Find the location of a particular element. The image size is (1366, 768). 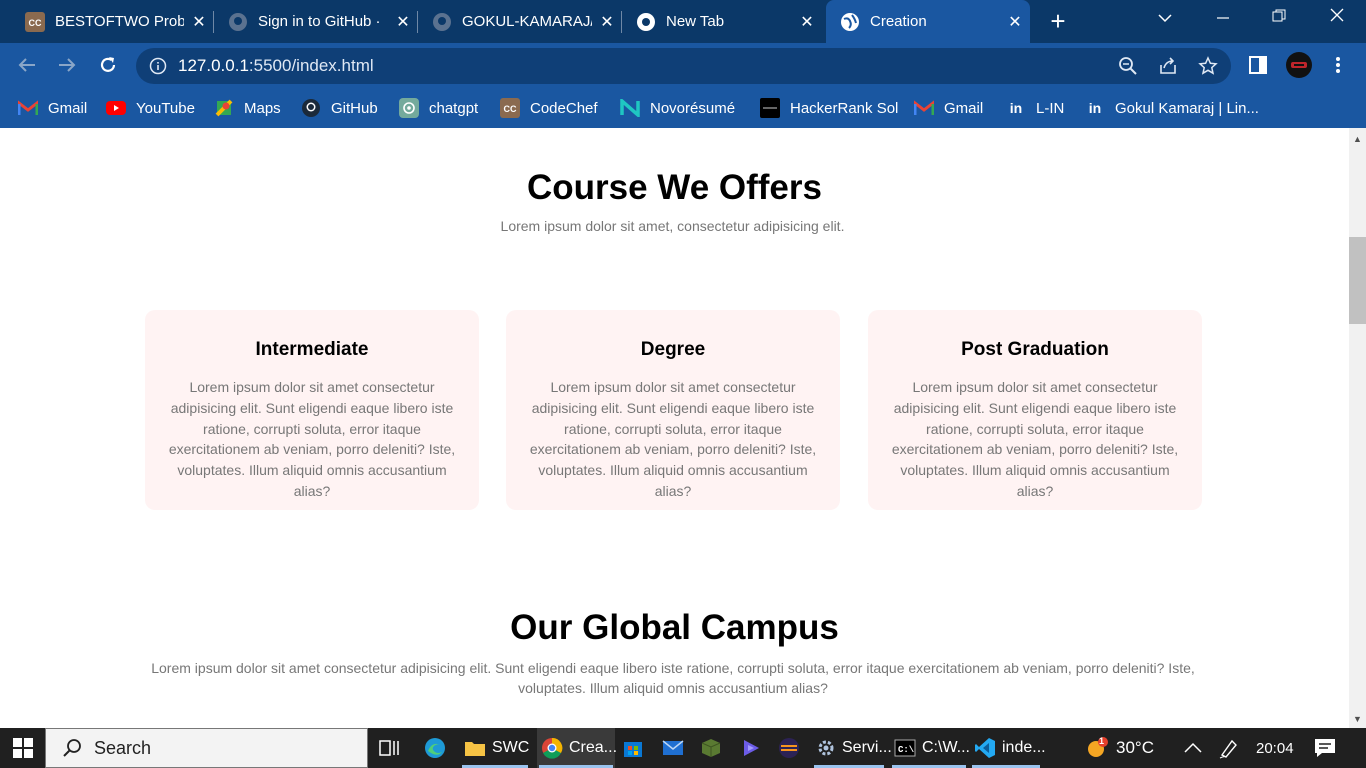

scroll-up-icon: ▲ is located at coordinates (1357, 139).